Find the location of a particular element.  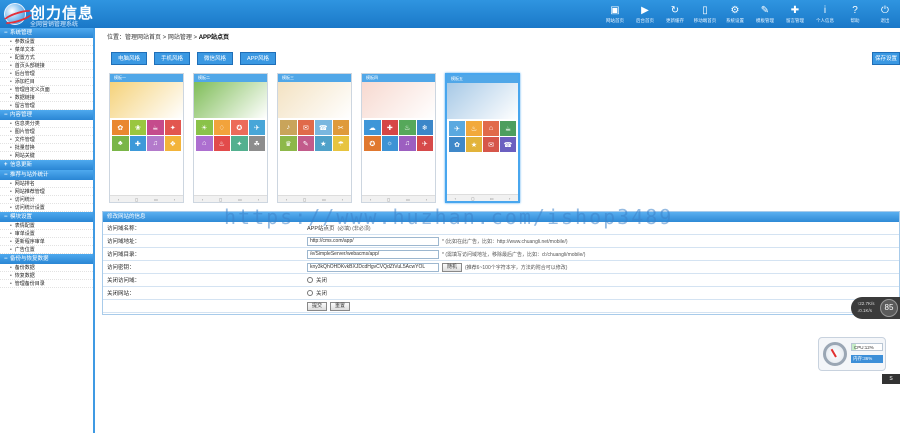

template-tile-icon: ❀ is located at coordinates (137, 128).